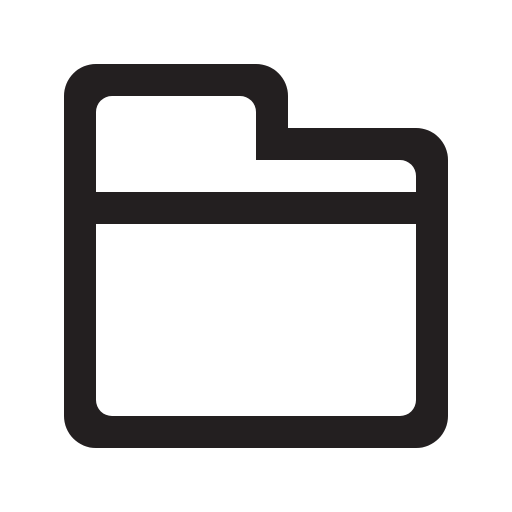 This screenshot has height=512, width=512. Describe the element at coordinates (256, 208) in the screenshot. I see `folder-divider-line` at that location.